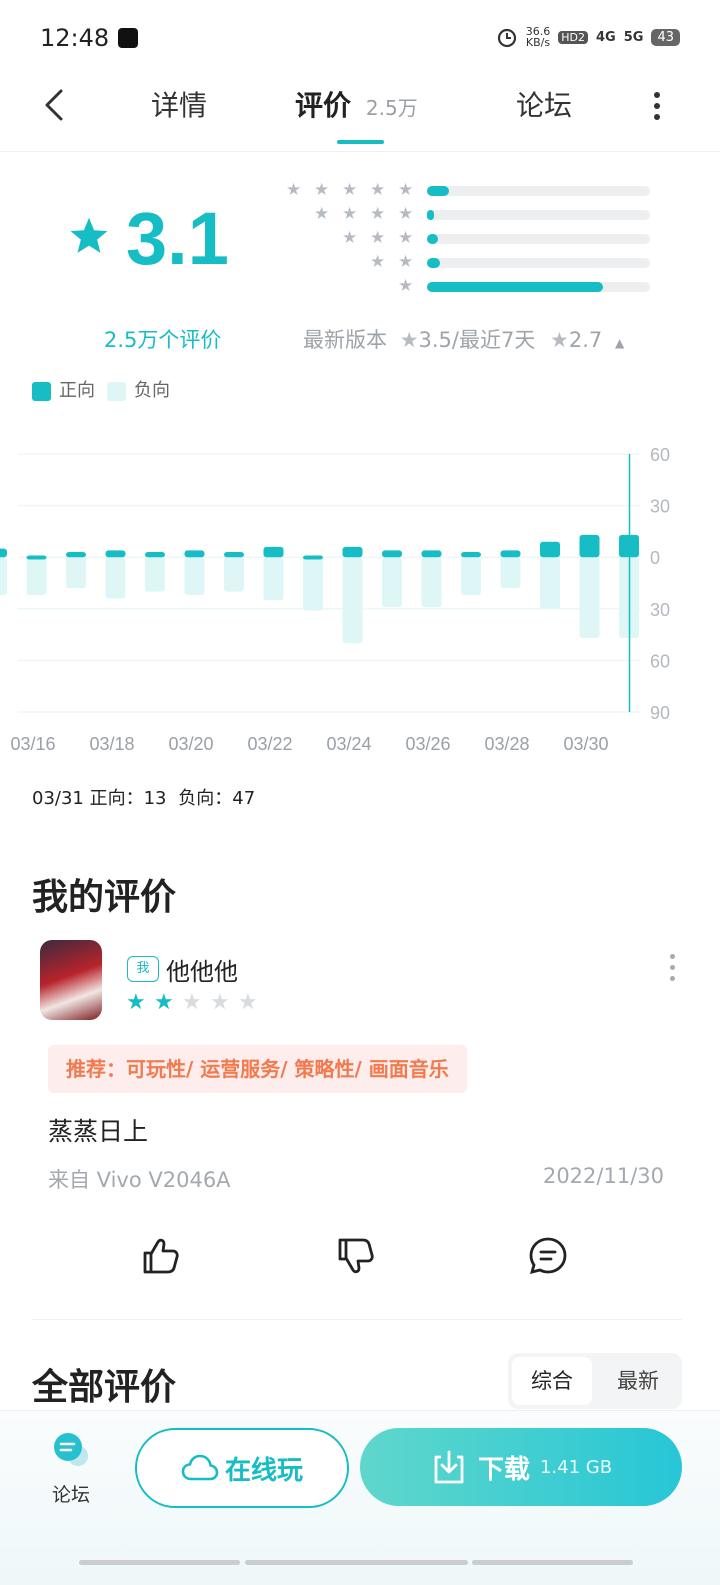  I want to click on tiktok-icon, so click(128, 38).